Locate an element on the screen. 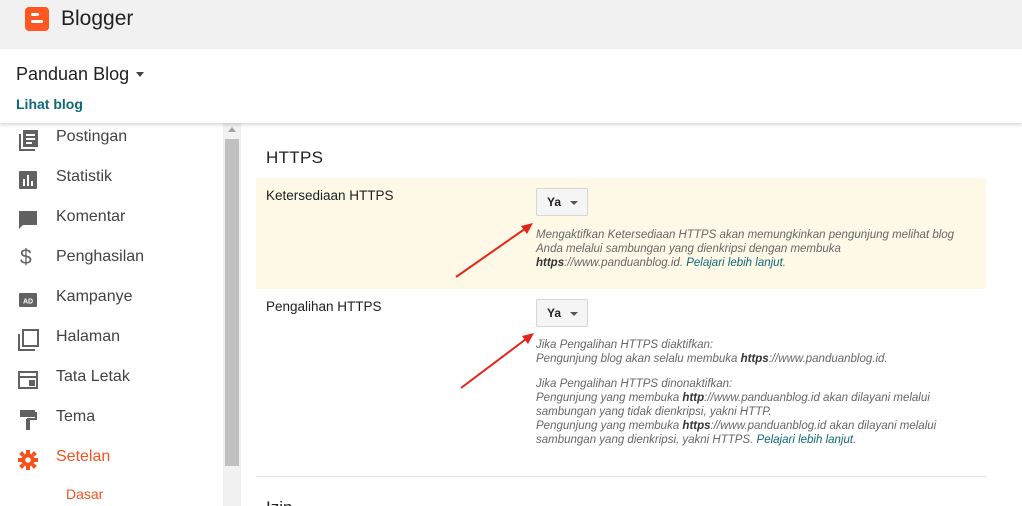 This screenshot has height=506, width=1022. sidebar-item-label: Setelan is located at coordinates (83, 456).